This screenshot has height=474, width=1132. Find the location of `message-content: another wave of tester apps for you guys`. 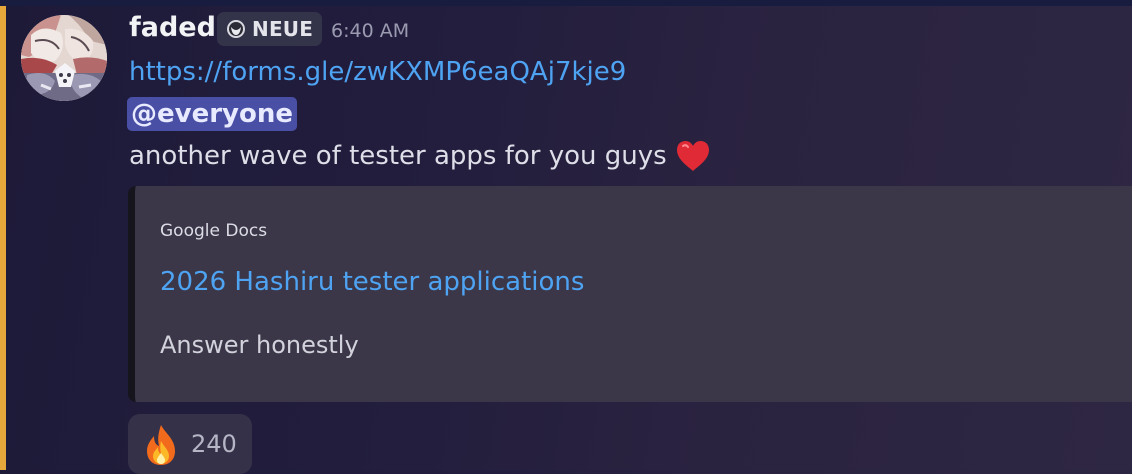

message-content: another wave of tester apps for you guys is located at coordinates (420, 156).